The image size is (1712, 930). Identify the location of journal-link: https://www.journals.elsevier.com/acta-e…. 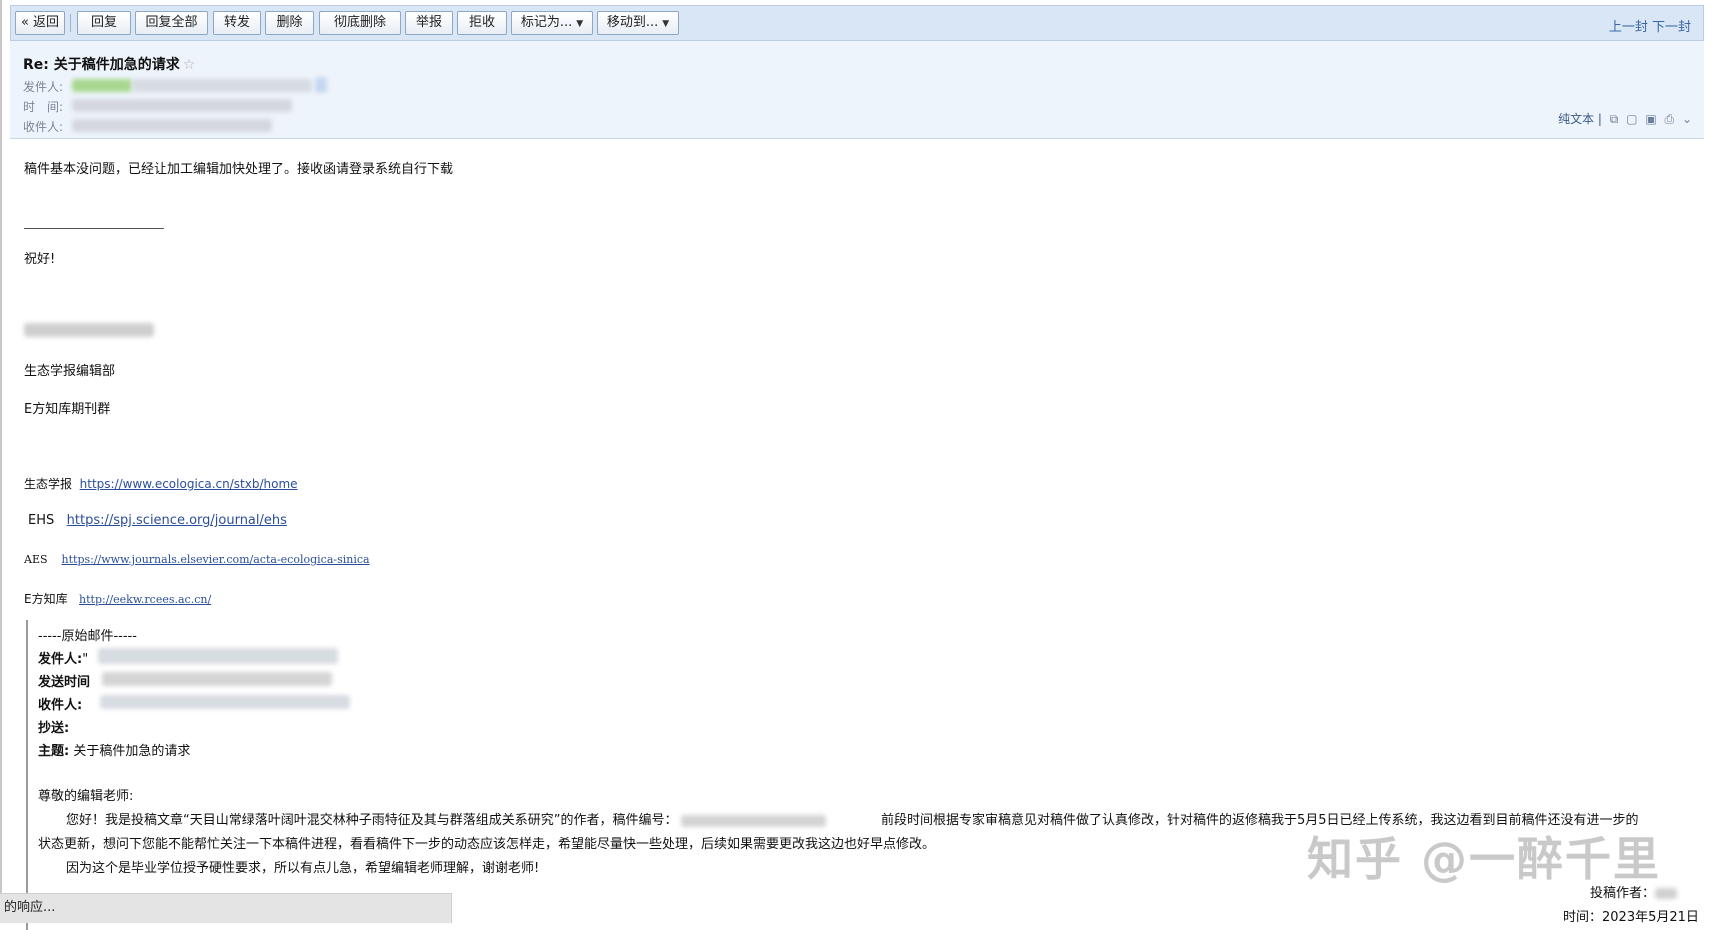
(216, 559).